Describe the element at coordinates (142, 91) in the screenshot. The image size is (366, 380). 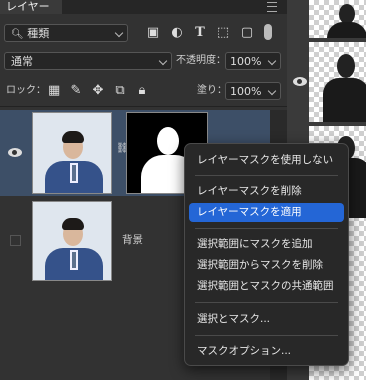
I see `lock-all-icon: 🔒︎` at that location.